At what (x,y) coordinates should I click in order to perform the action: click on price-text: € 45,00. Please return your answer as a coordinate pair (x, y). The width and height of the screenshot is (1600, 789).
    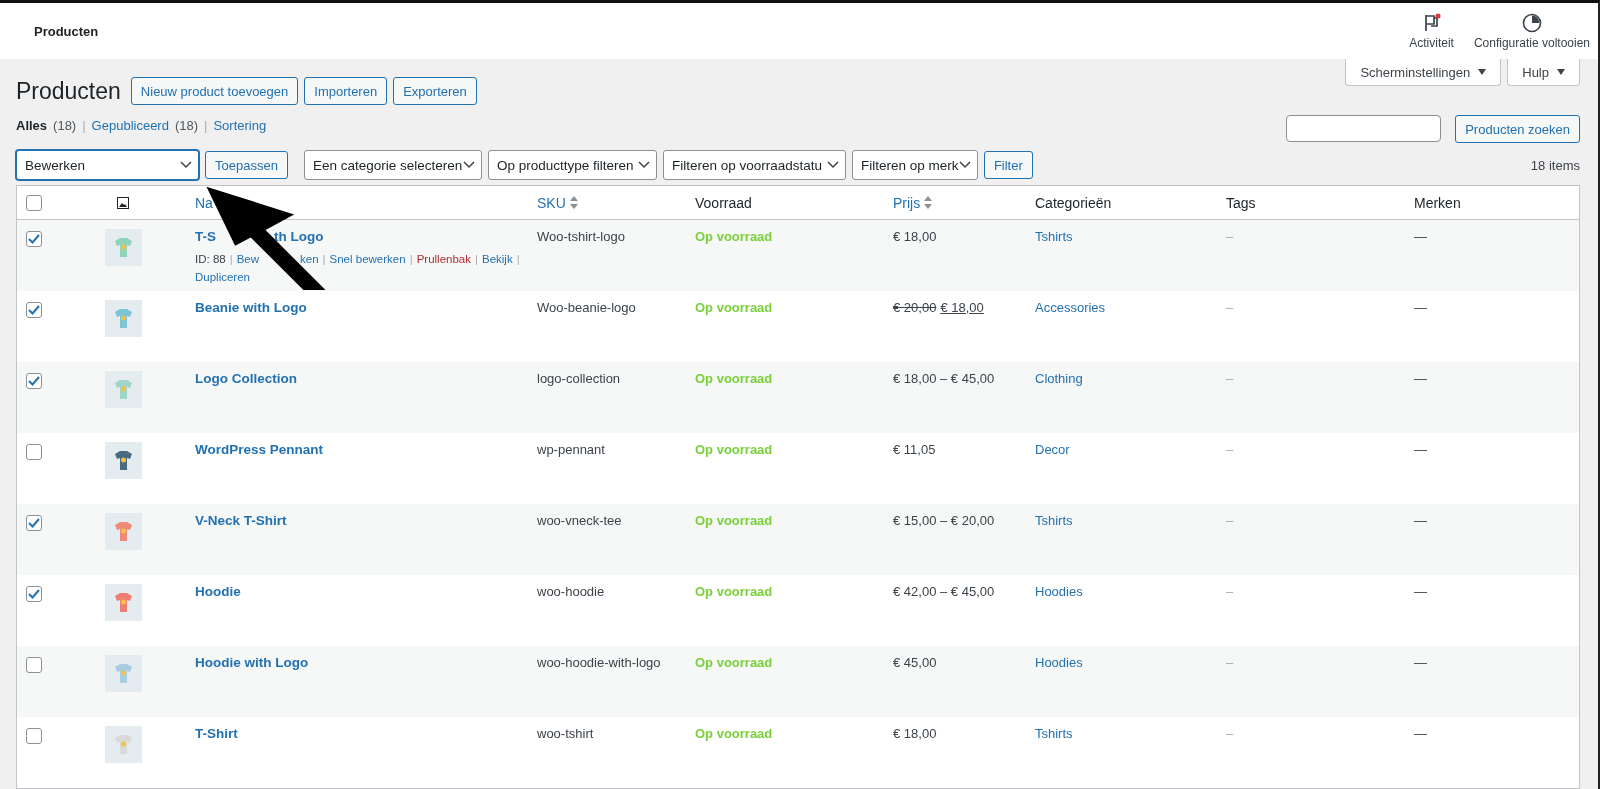
    Looking at the image, I should click on (915, 662).